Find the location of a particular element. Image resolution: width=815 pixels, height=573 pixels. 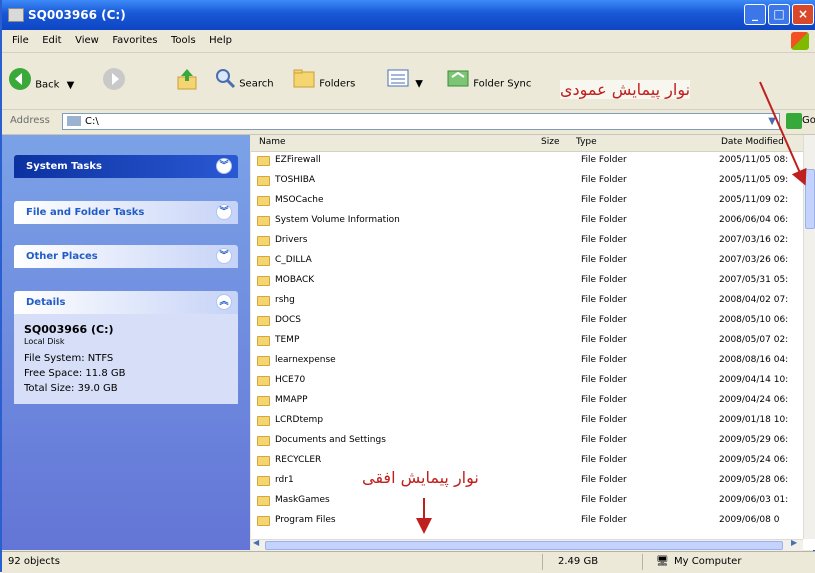

vertical-annotation-arrow is located at coordinates (783, 133).